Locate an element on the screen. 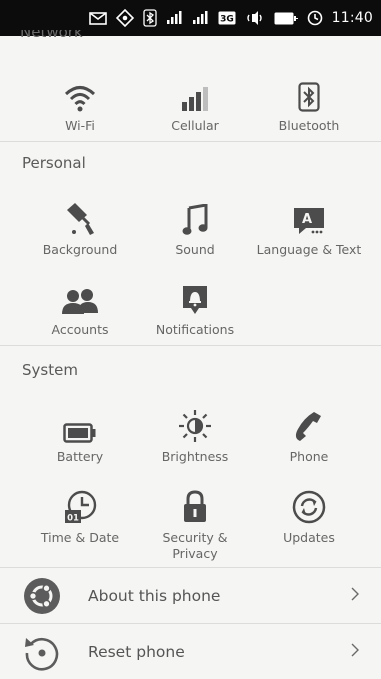  tile-label: Bluetooth is located at coordinates (309, 125).